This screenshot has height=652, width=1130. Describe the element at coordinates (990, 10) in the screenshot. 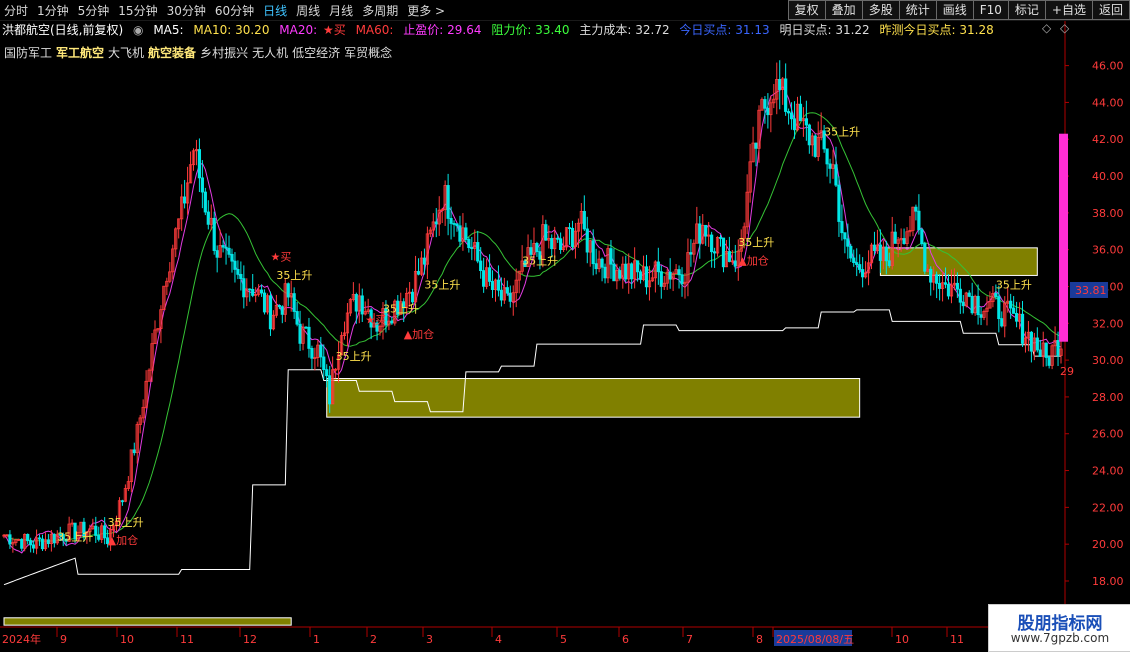

I see `toolbar-button: F10` at that location.